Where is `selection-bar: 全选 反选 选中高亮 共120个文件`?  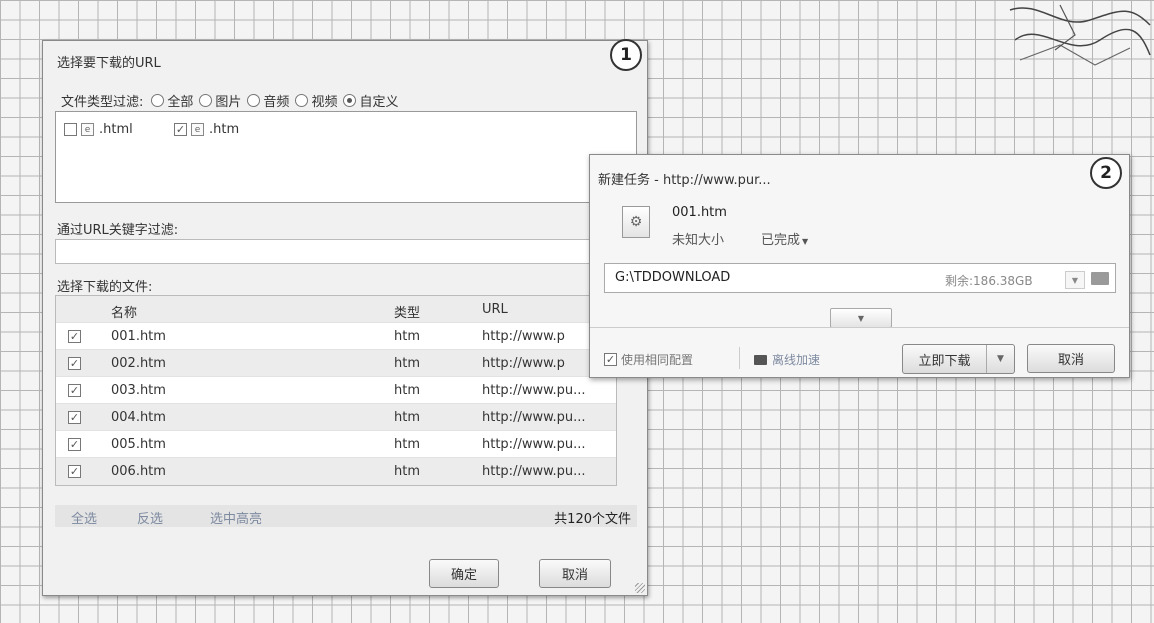 selection-bar: 全选 反选 选中高亮 共120个文件 is located at coordinates (346, 516).